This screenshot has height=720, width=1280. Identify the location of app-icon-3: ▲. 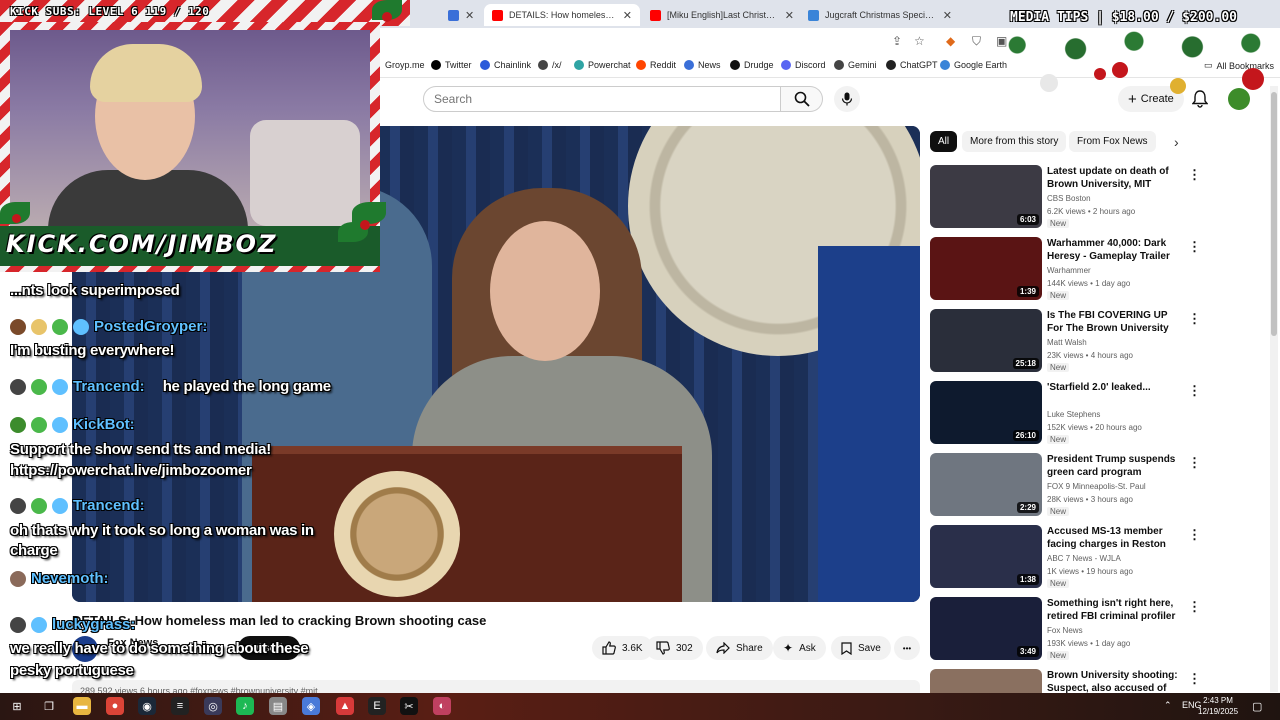
(345, 706).